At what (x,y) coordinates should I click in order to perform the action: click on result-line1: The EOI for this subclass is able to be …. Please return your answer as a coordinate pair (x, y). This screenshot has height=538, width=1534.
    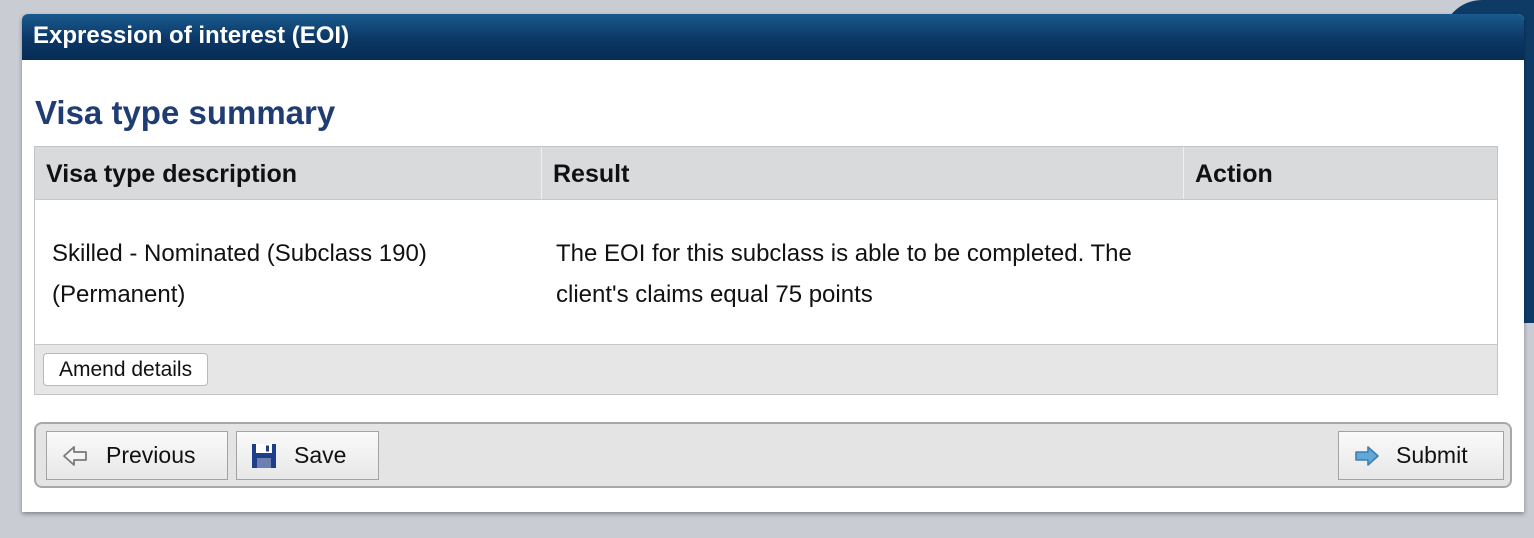
    Looking at the image, I should click on (844, 253).